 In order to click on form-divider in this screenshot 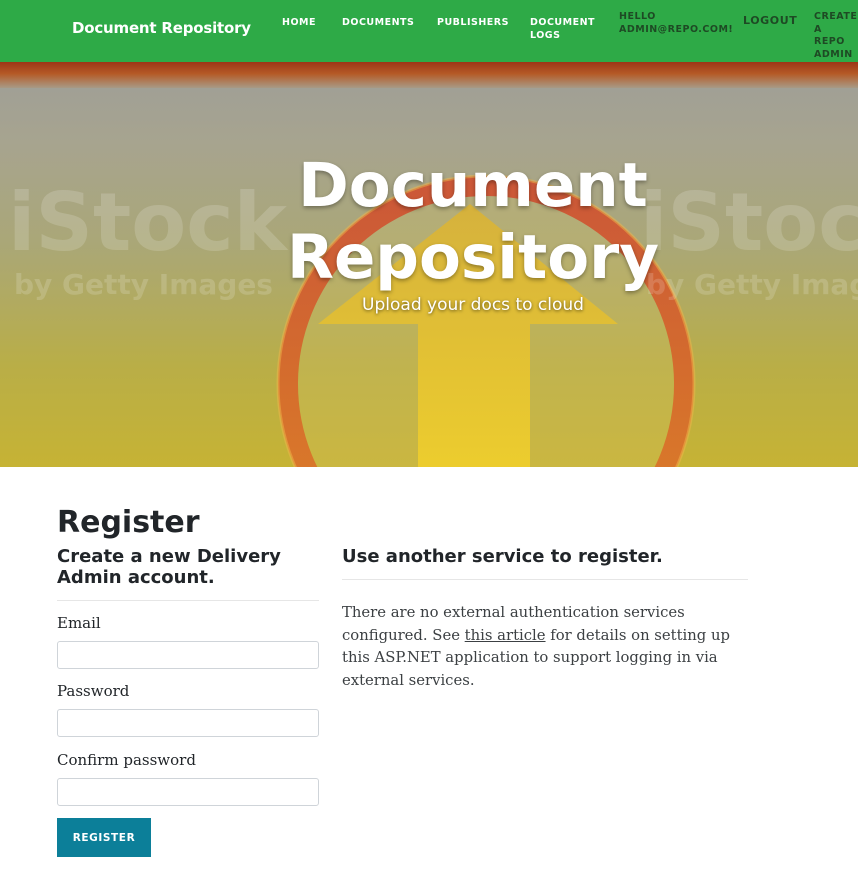, I will do `click(188, 600)`.